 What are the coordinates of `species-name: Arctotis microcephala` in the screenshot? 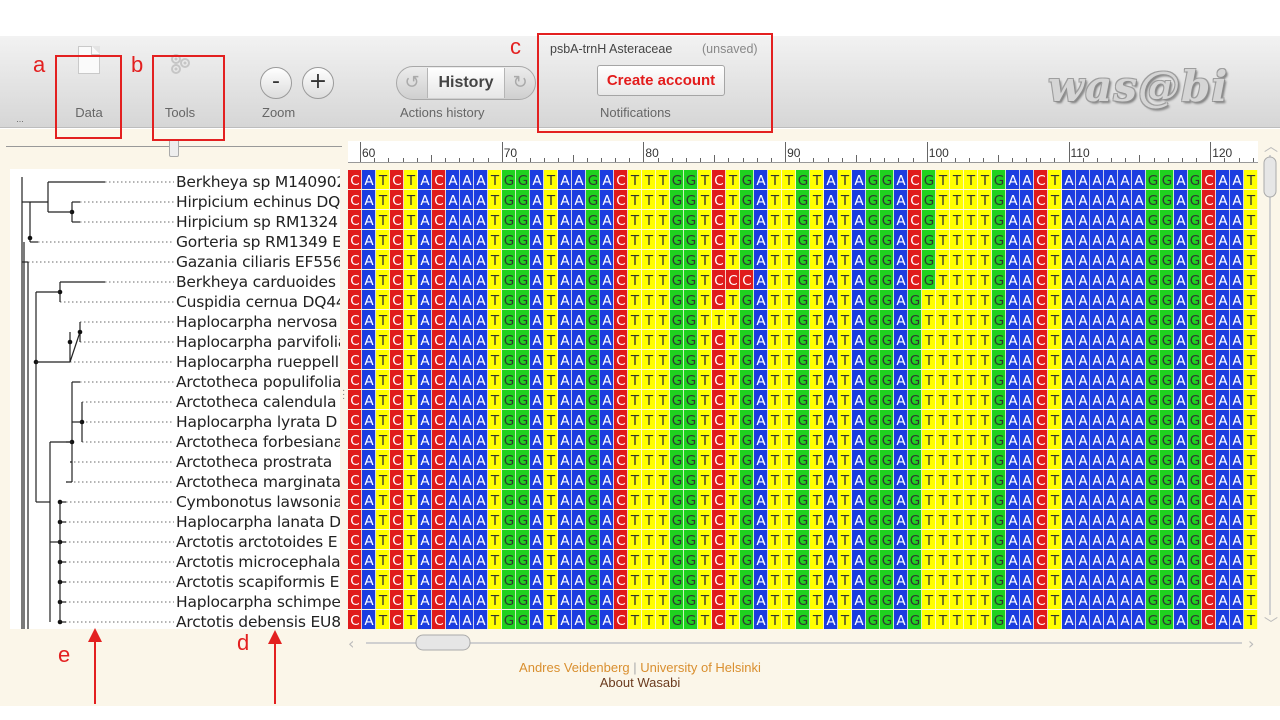 It's located at (258, 562).